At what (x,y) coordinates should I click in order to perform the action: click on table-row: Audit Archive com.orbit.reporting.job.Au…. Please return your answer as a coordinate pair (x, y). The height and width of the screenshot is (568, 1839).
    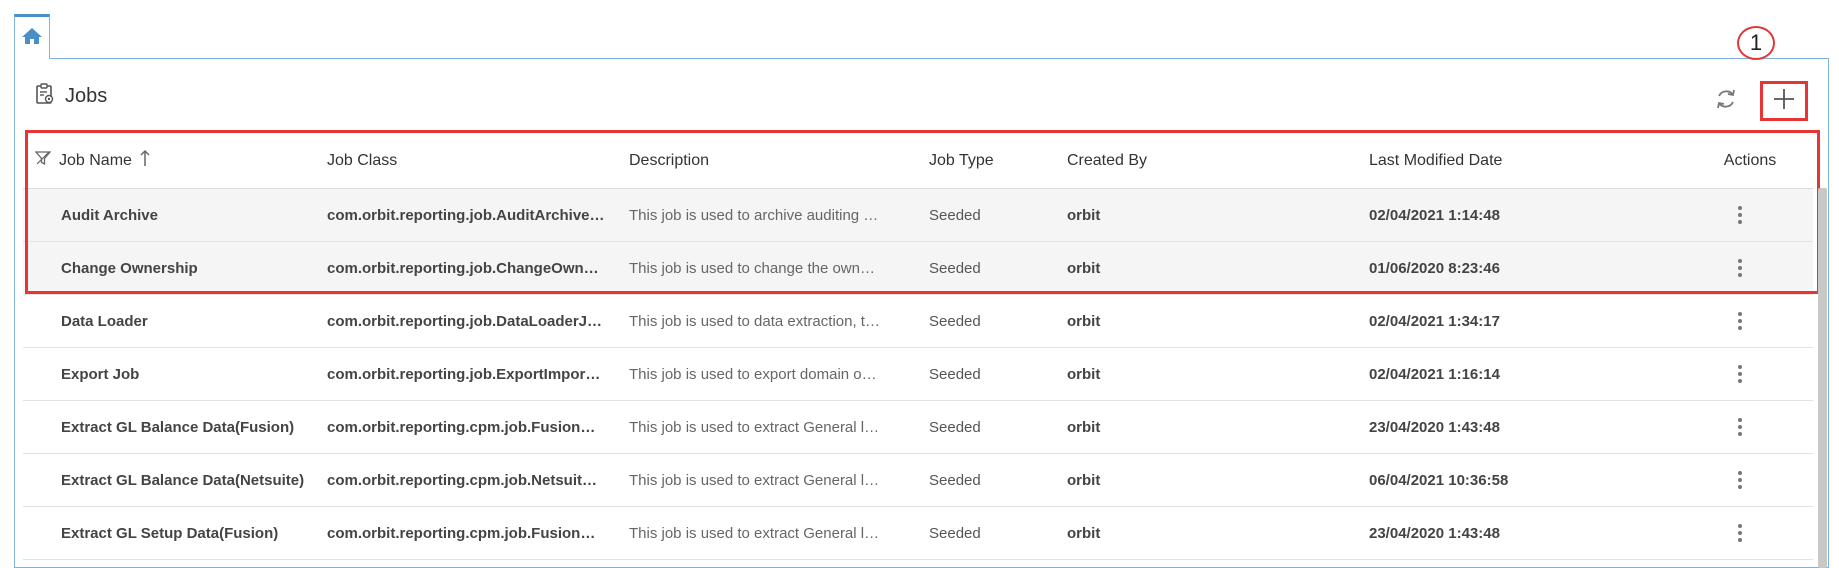
    Looking at the image, I should click on (918, 215).